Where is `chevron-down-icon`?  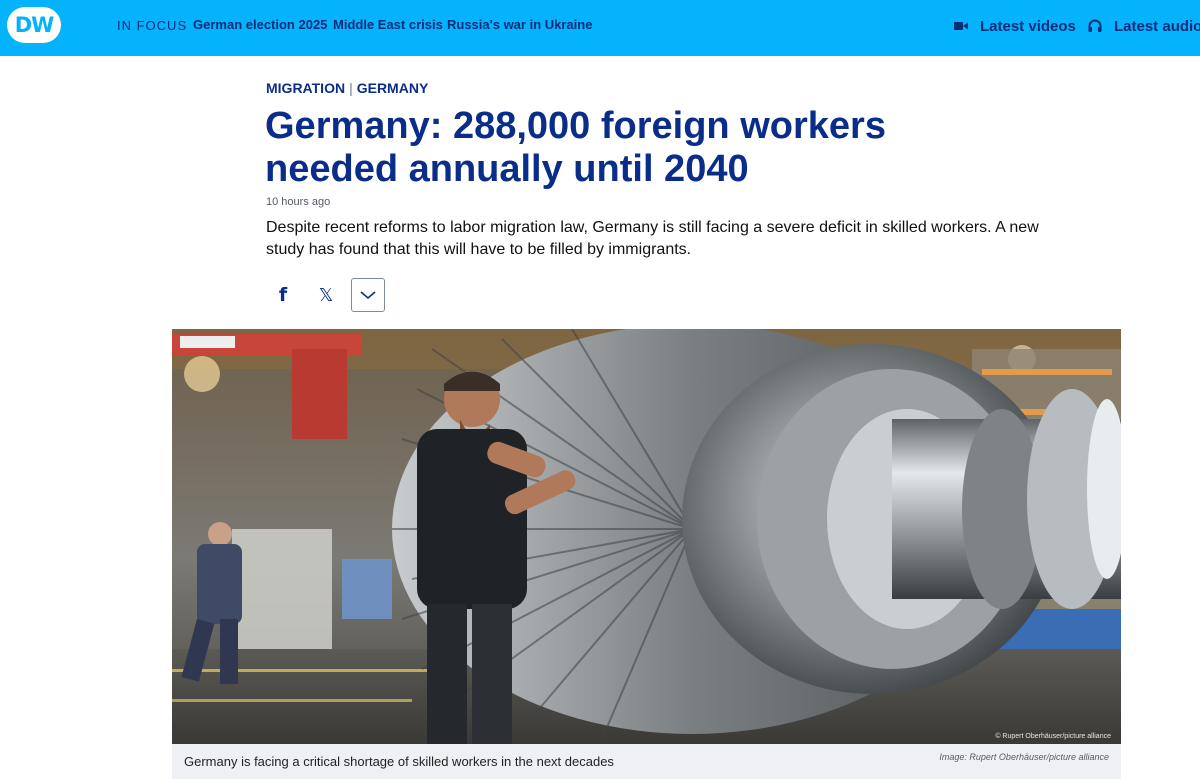
chevron-down-icon is located at coordinates (368, 295).